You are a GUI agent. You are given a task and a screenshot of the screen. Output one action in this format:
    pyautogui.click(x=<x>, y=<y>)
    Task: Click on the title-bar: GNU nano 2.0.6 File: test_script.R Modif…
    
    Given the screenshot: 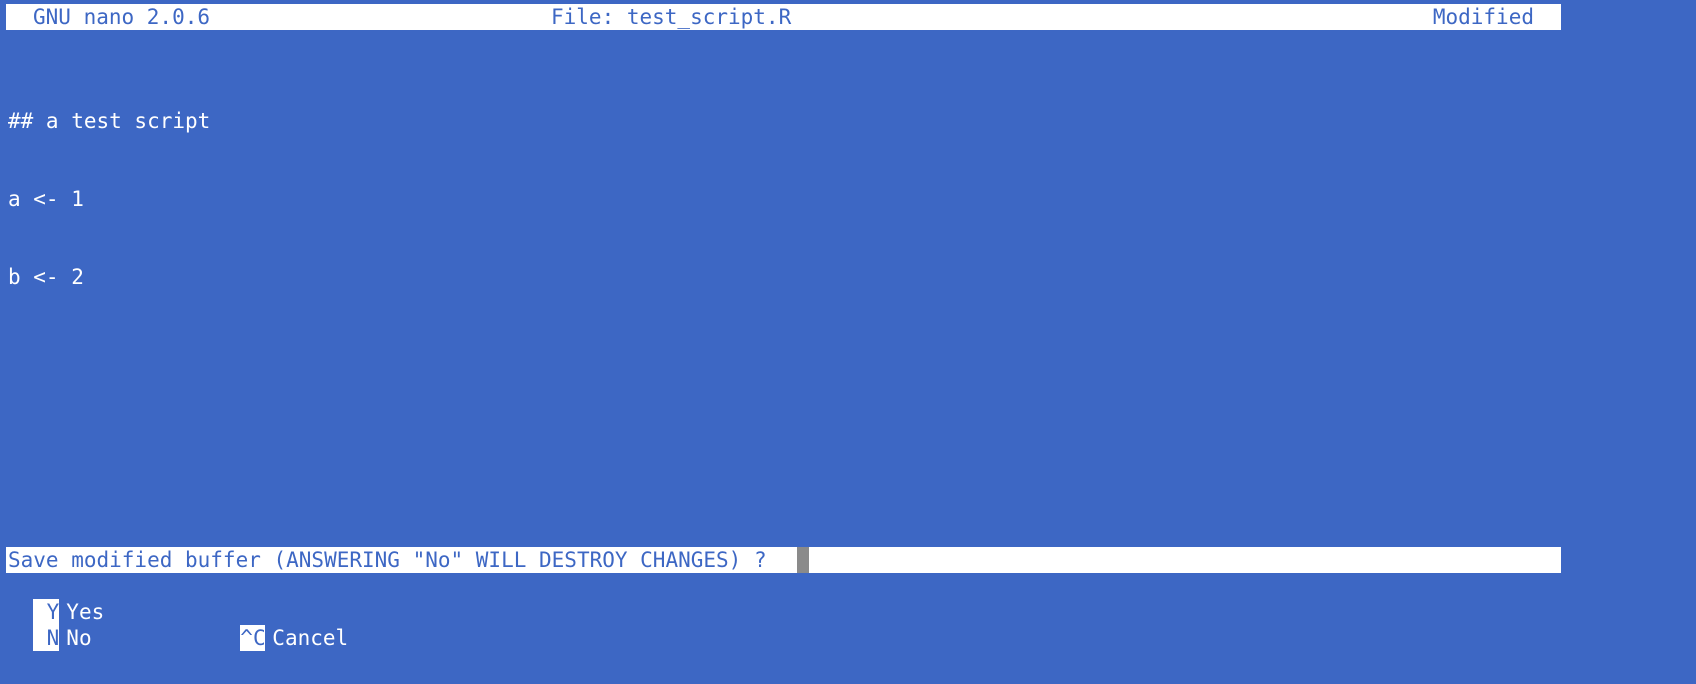 What is the action you would take?
    pyautogui.click(x=783, y=17)
    